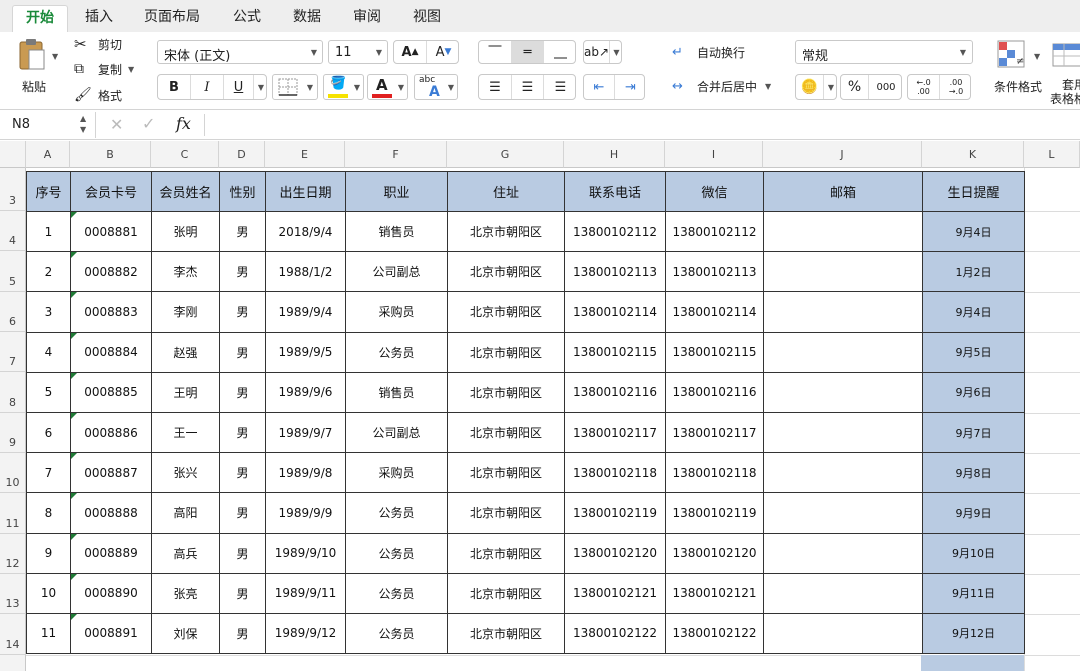 This screenshot has height=671, width=1080. Describe the element at coordinates (185, 272) in the screenshot. I see `cell-name: 李杰` at that location.